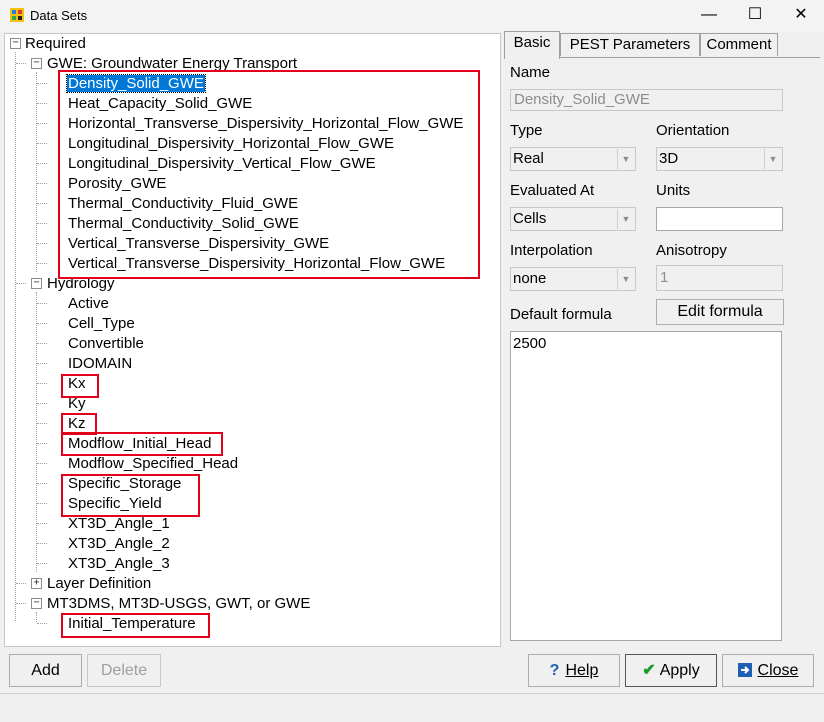  Describe the element at coordinates (119, 564) in the screenshot. I see `tree-item: XT3D_Angle_3` at that location.